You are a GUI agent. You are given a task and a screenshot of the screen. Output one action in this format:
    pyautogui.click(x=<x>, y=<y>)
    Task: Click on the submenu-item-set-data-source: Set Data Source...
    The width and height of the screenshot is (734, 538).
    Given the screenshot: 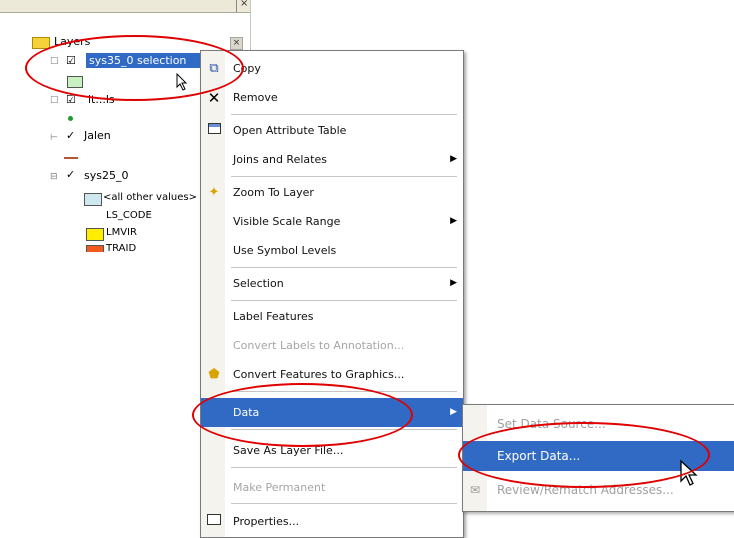 What is the action you would take?
    pyautogui.click(x=598, y=424)
    